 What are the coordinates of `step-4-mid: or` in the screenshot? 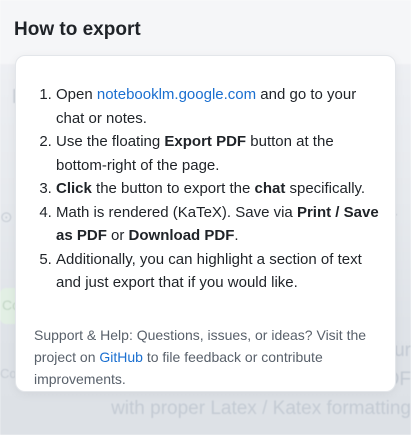 It's located at (117, 235).